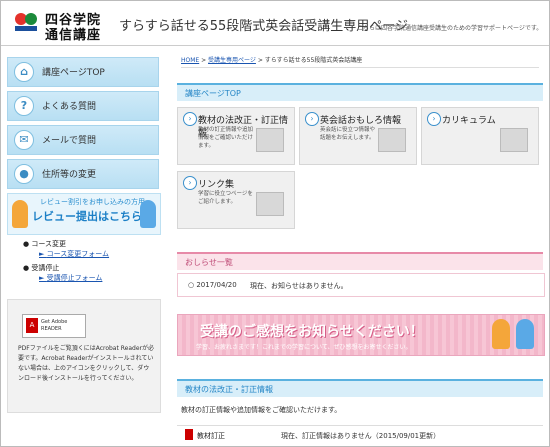  What do you see at coordinates (232, 60) in the screenshot?
I see `breadcrumb-student-page: 受講生専用ページ` at bounding box center [232, 60].